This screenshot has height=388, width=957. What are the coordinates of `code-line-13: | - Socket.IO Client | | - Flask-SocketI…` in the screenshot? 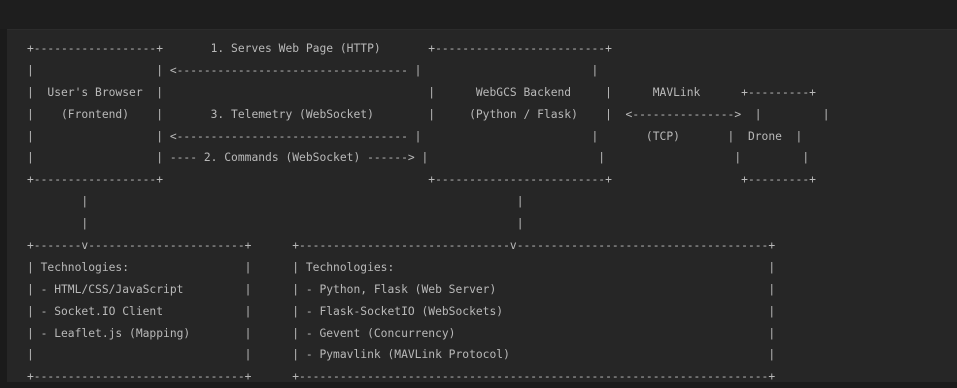 It's located at (401, 311).